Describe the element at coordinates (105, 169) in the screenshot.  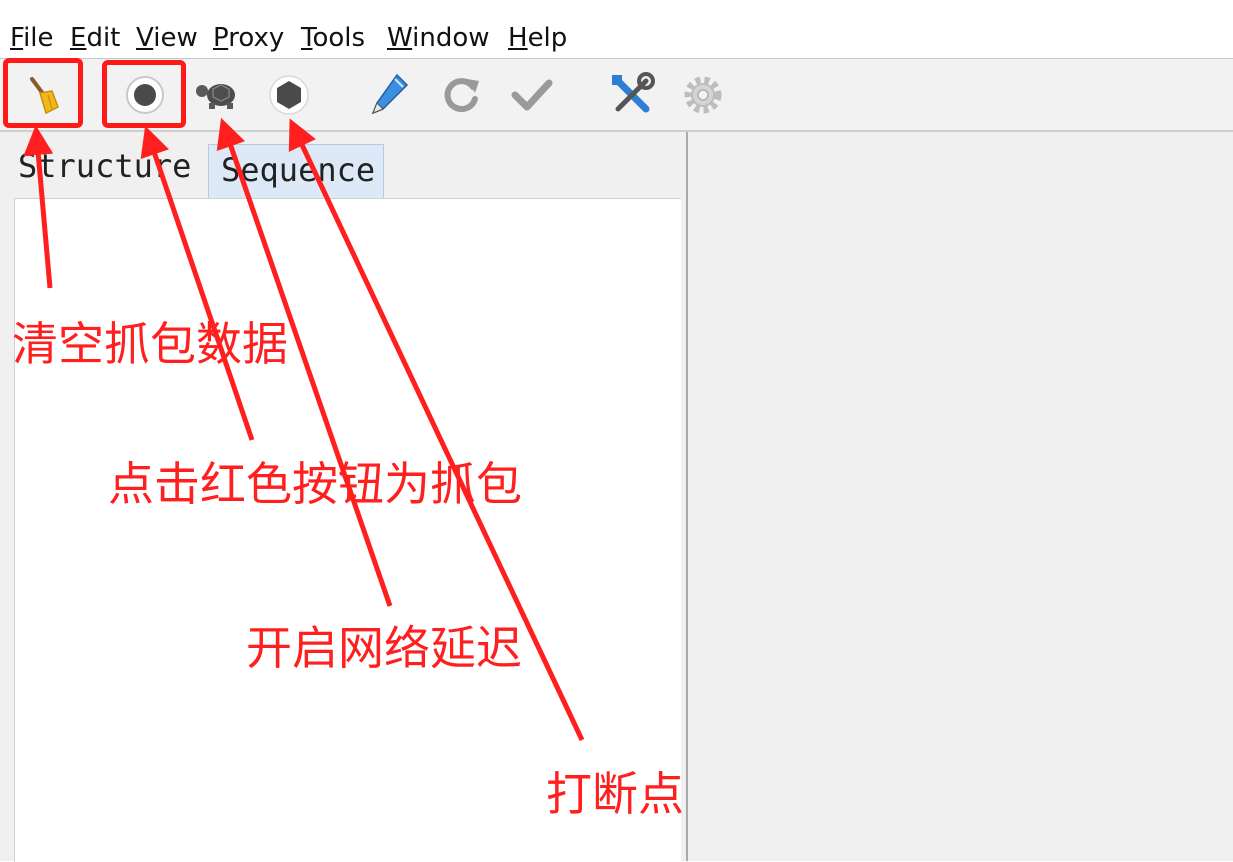
I see `tab-structure: Structure` at that location.